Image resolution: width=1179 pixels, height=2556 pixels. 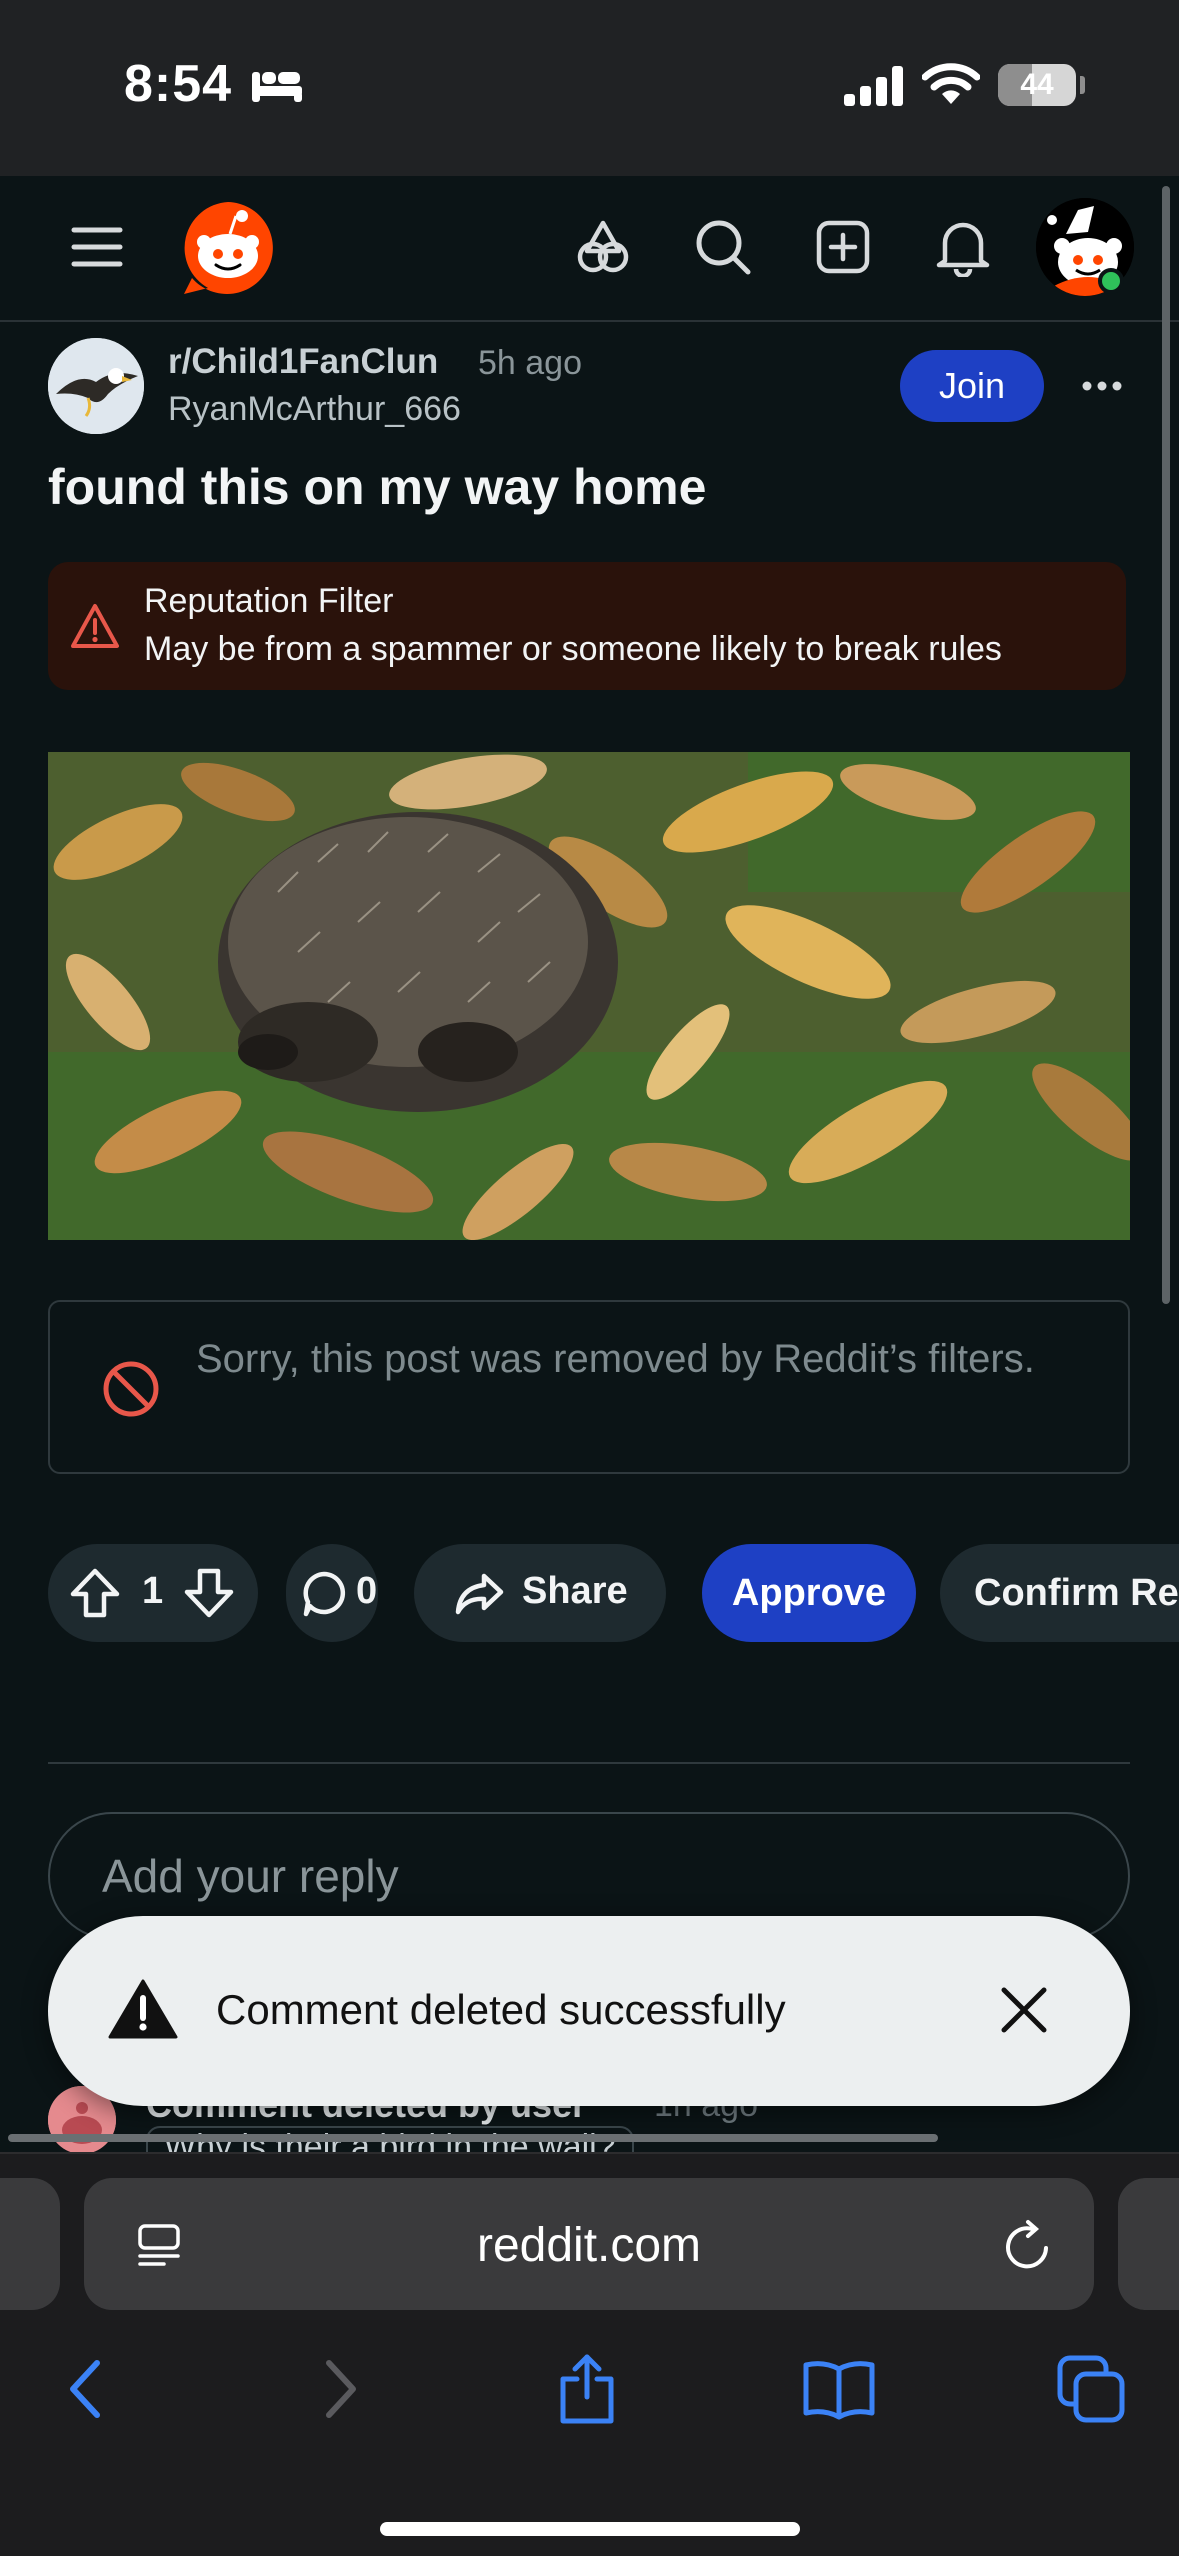 I want to click on share-button: Share, so click(x=540, y=1593).